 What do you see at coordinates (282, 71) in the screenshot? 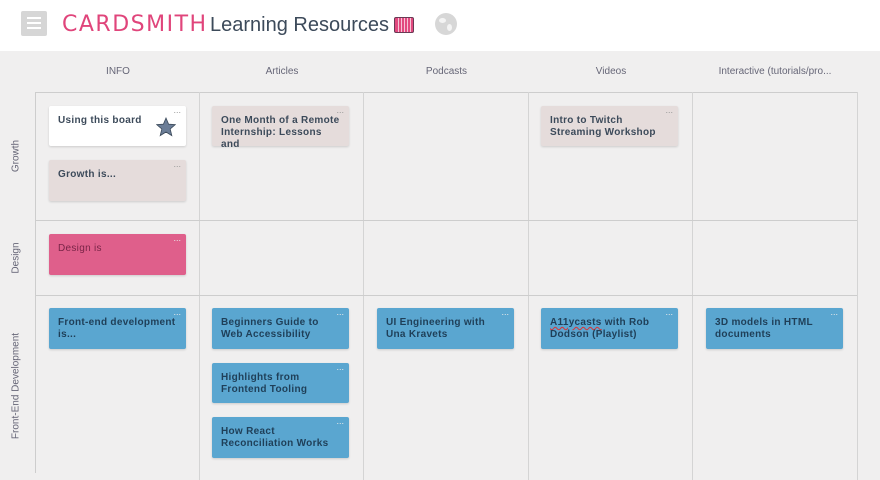
I see `column-header-articles: Articles` at bounding box center [282, 71].